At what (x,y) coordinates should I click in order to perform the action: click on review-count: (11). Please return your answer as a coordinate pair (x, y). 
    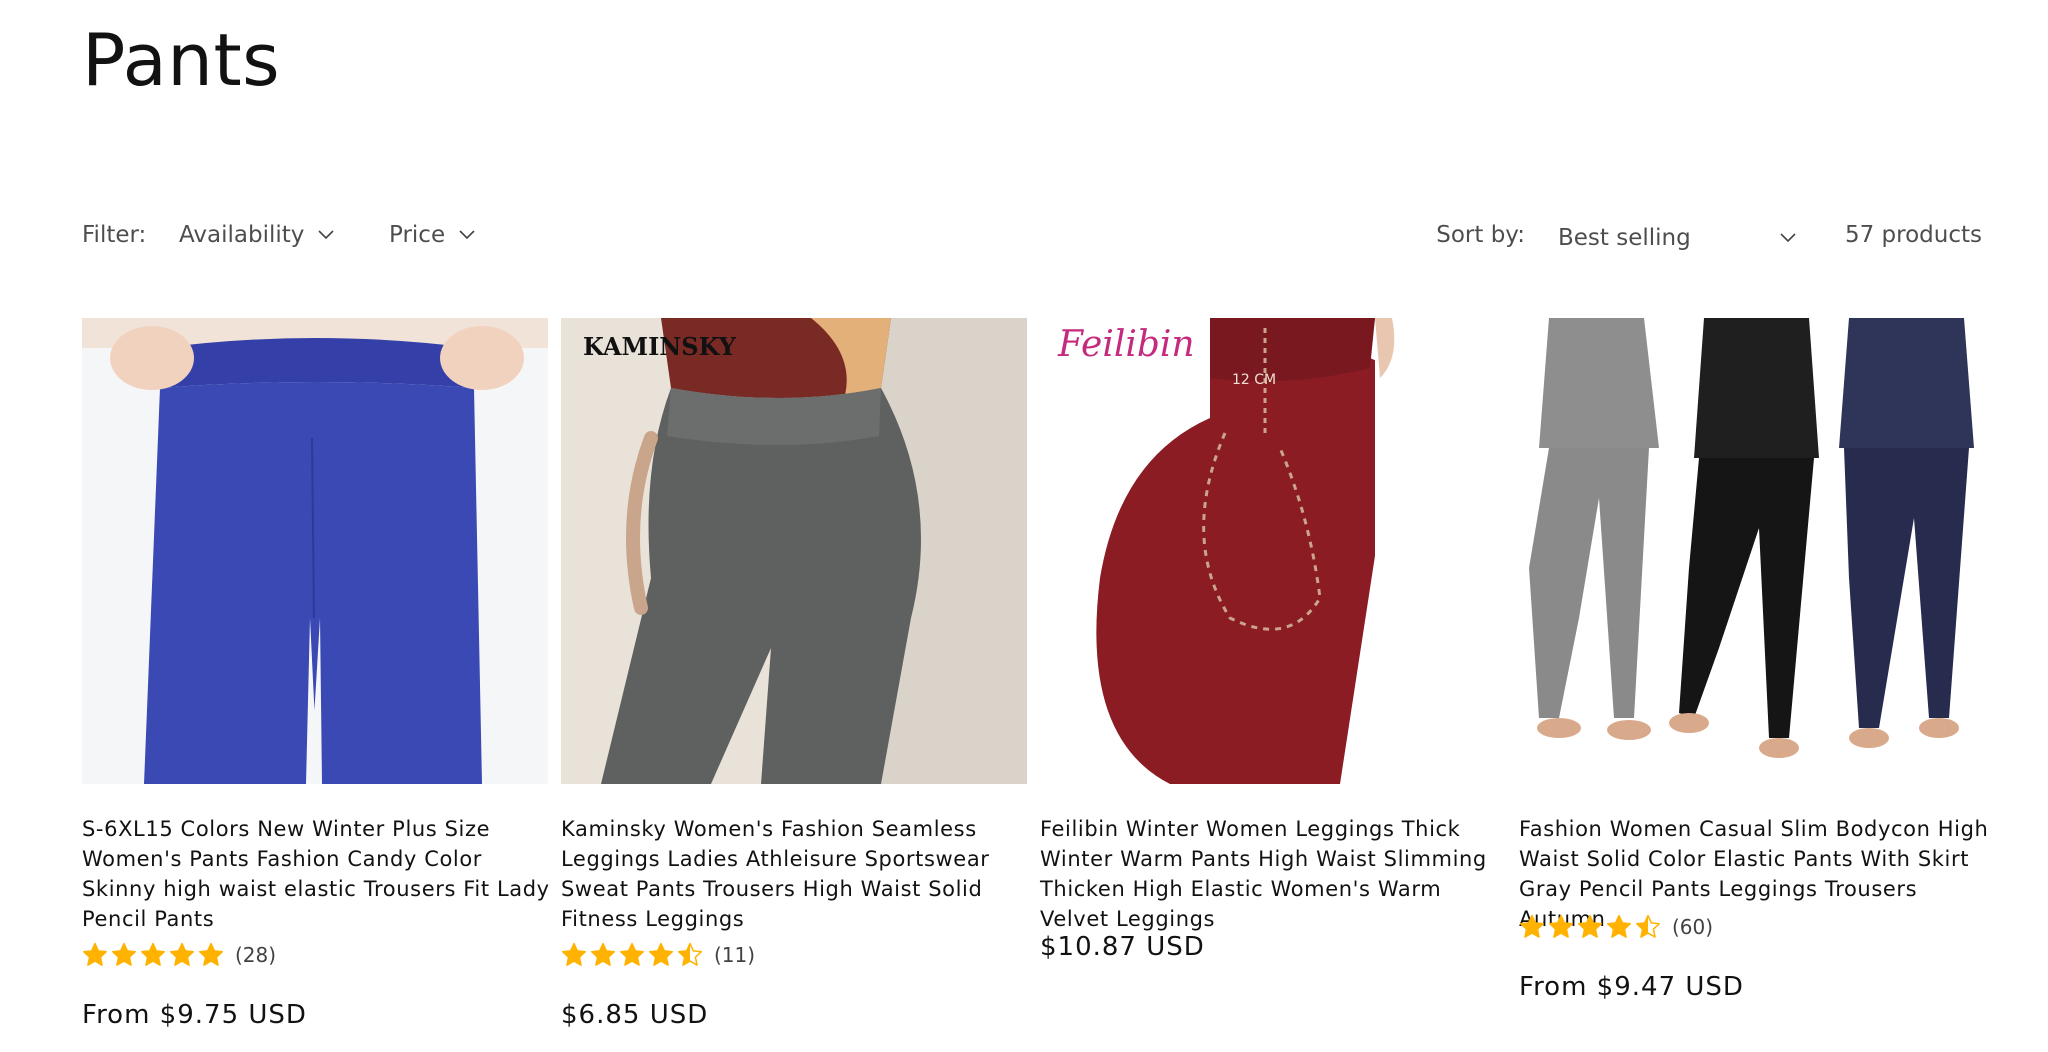
    Looking at the image, I should click on (735, 955).